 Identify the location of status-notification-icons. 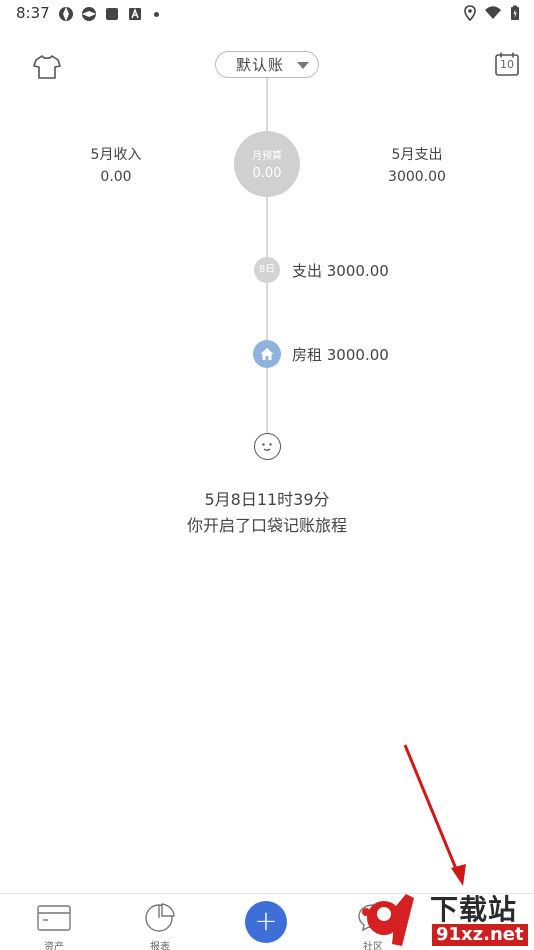
(108, 14).